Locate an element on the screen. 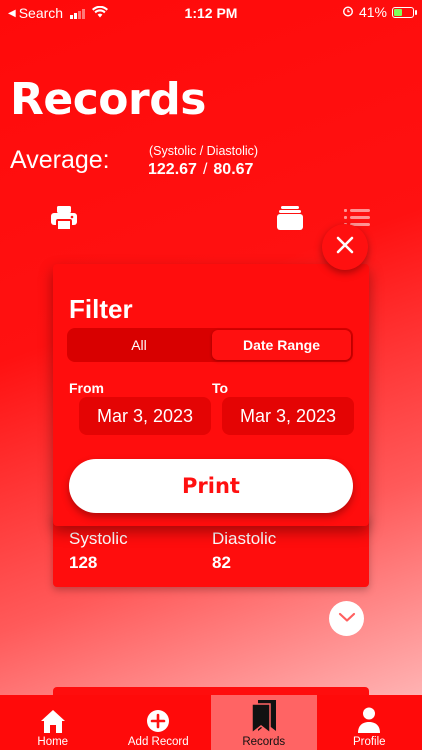 This screenshot has width=422, height=750. tab-bar: Home Add Record Records Profile is located at coordinates (211, 722).